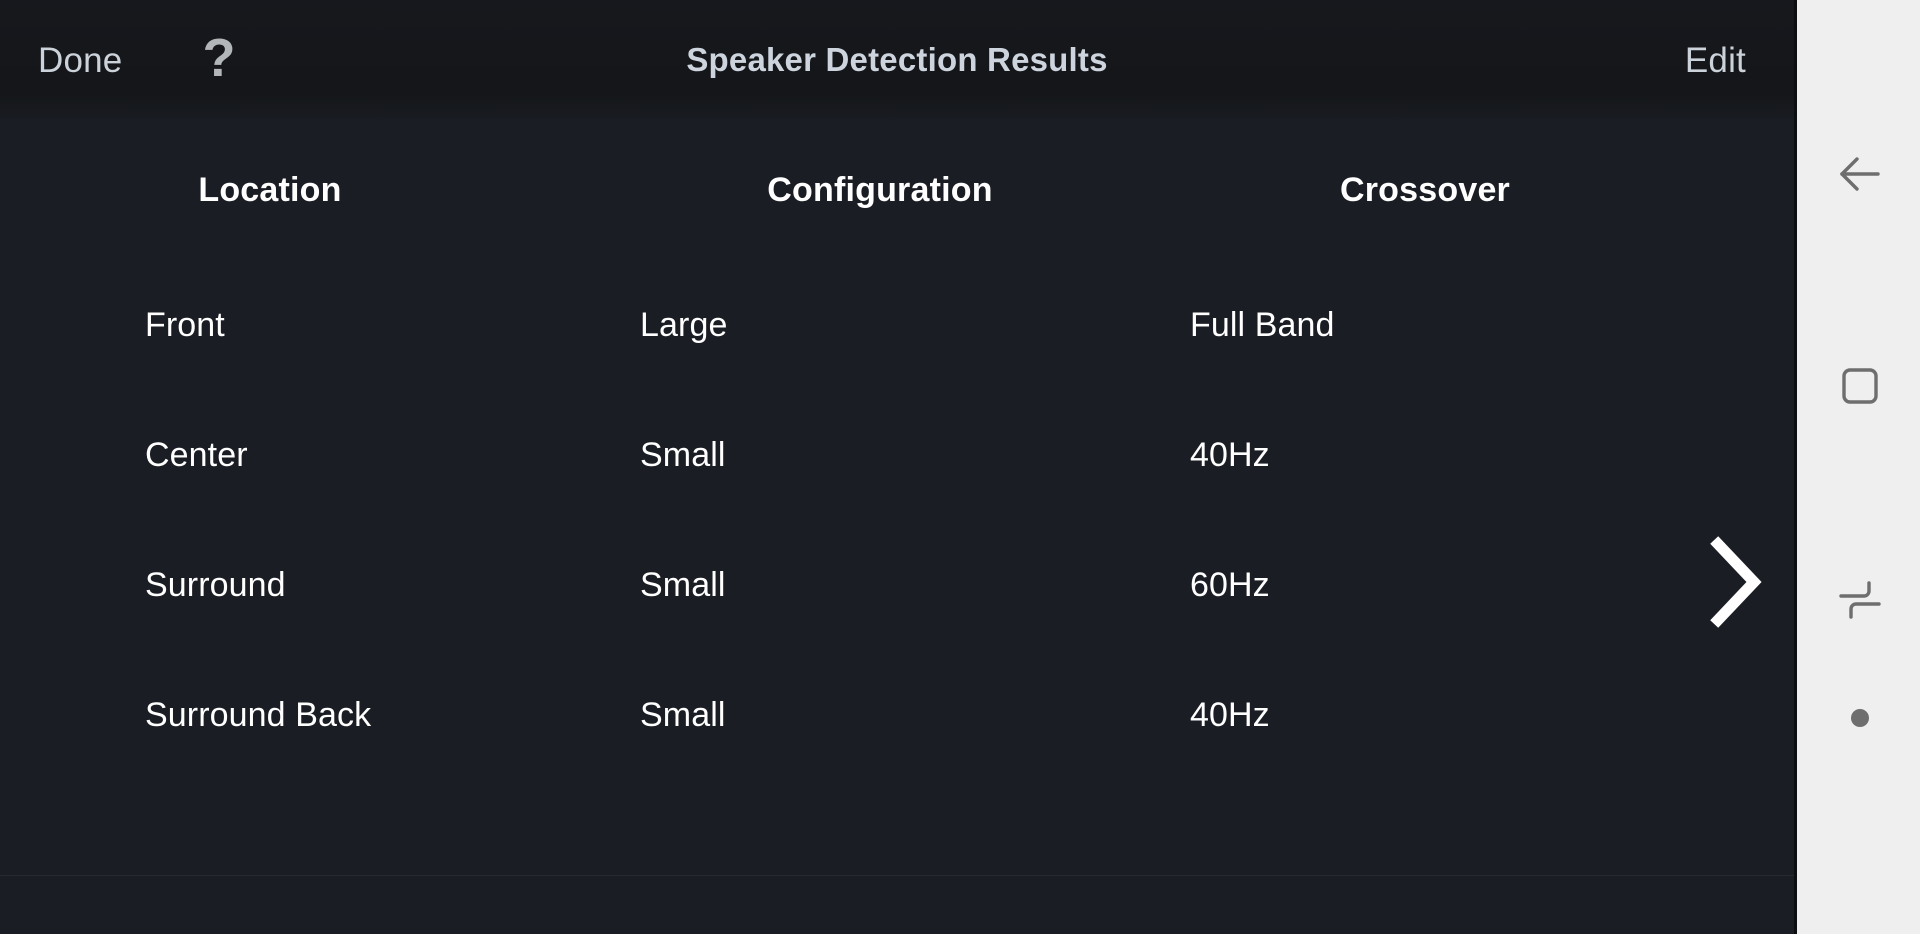 This screenshot has height=934, width=1920. Describe the element at coordinates (1858, 600) in the screenshot. I see `split-screen-icon` at that location.